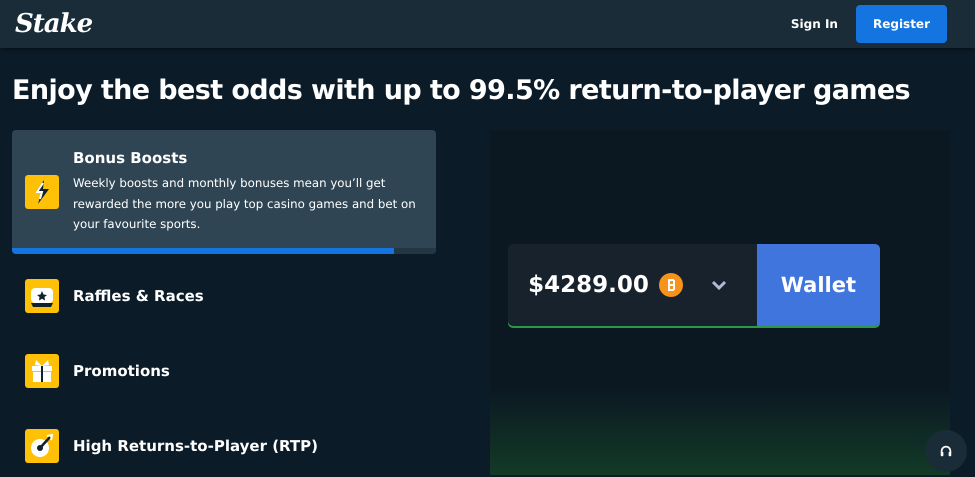 The height and width of the screenshot is (477, 975). I want to click on register-button: Register, so click(901, 24).